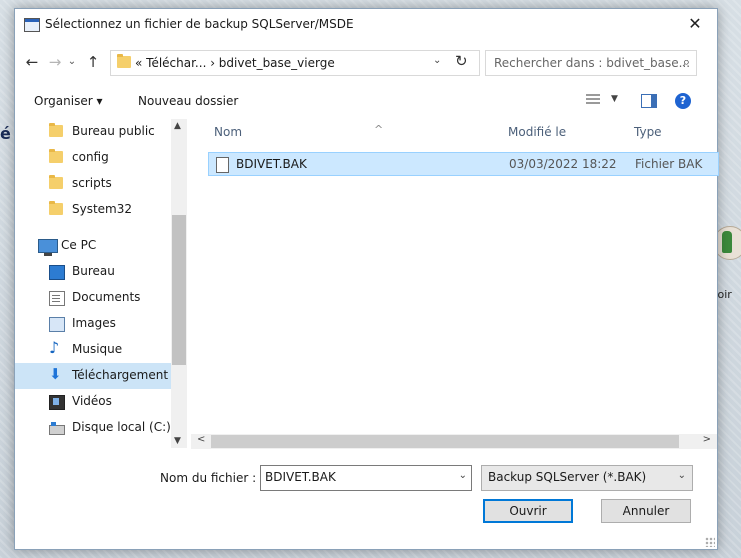 This screenshot has height=558, width=741. I want to click on nav-item-scripts: scripts, so click(94, 184).